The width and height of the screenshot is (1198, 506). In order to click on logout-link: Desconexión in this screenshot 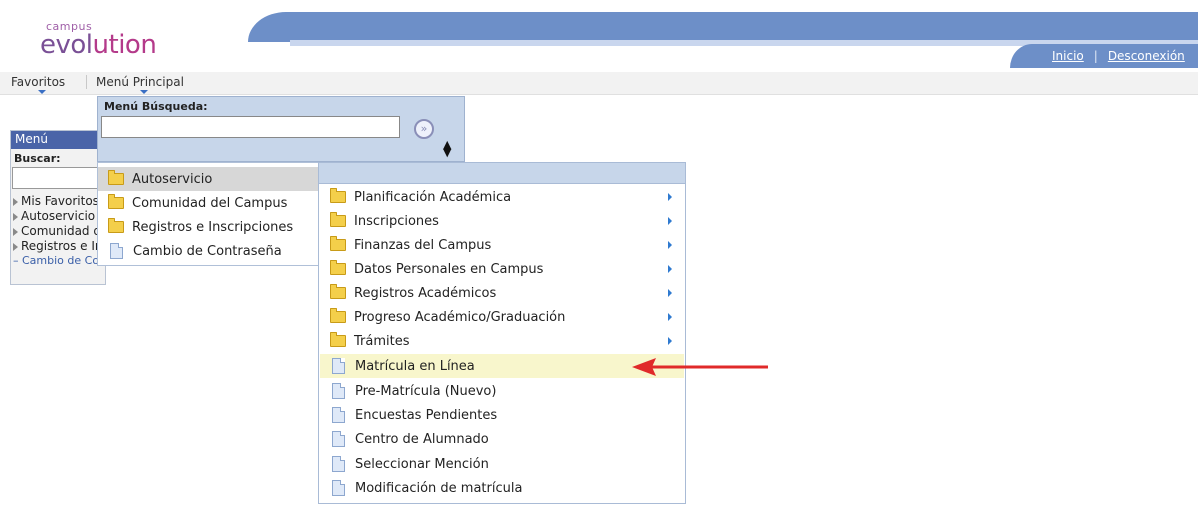, I will do `click(1146, 56)`.